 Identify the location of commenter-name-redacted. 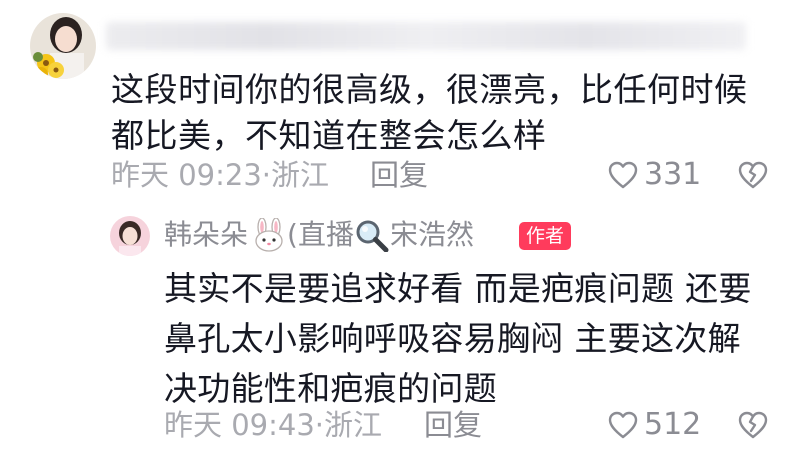
(426, 36).